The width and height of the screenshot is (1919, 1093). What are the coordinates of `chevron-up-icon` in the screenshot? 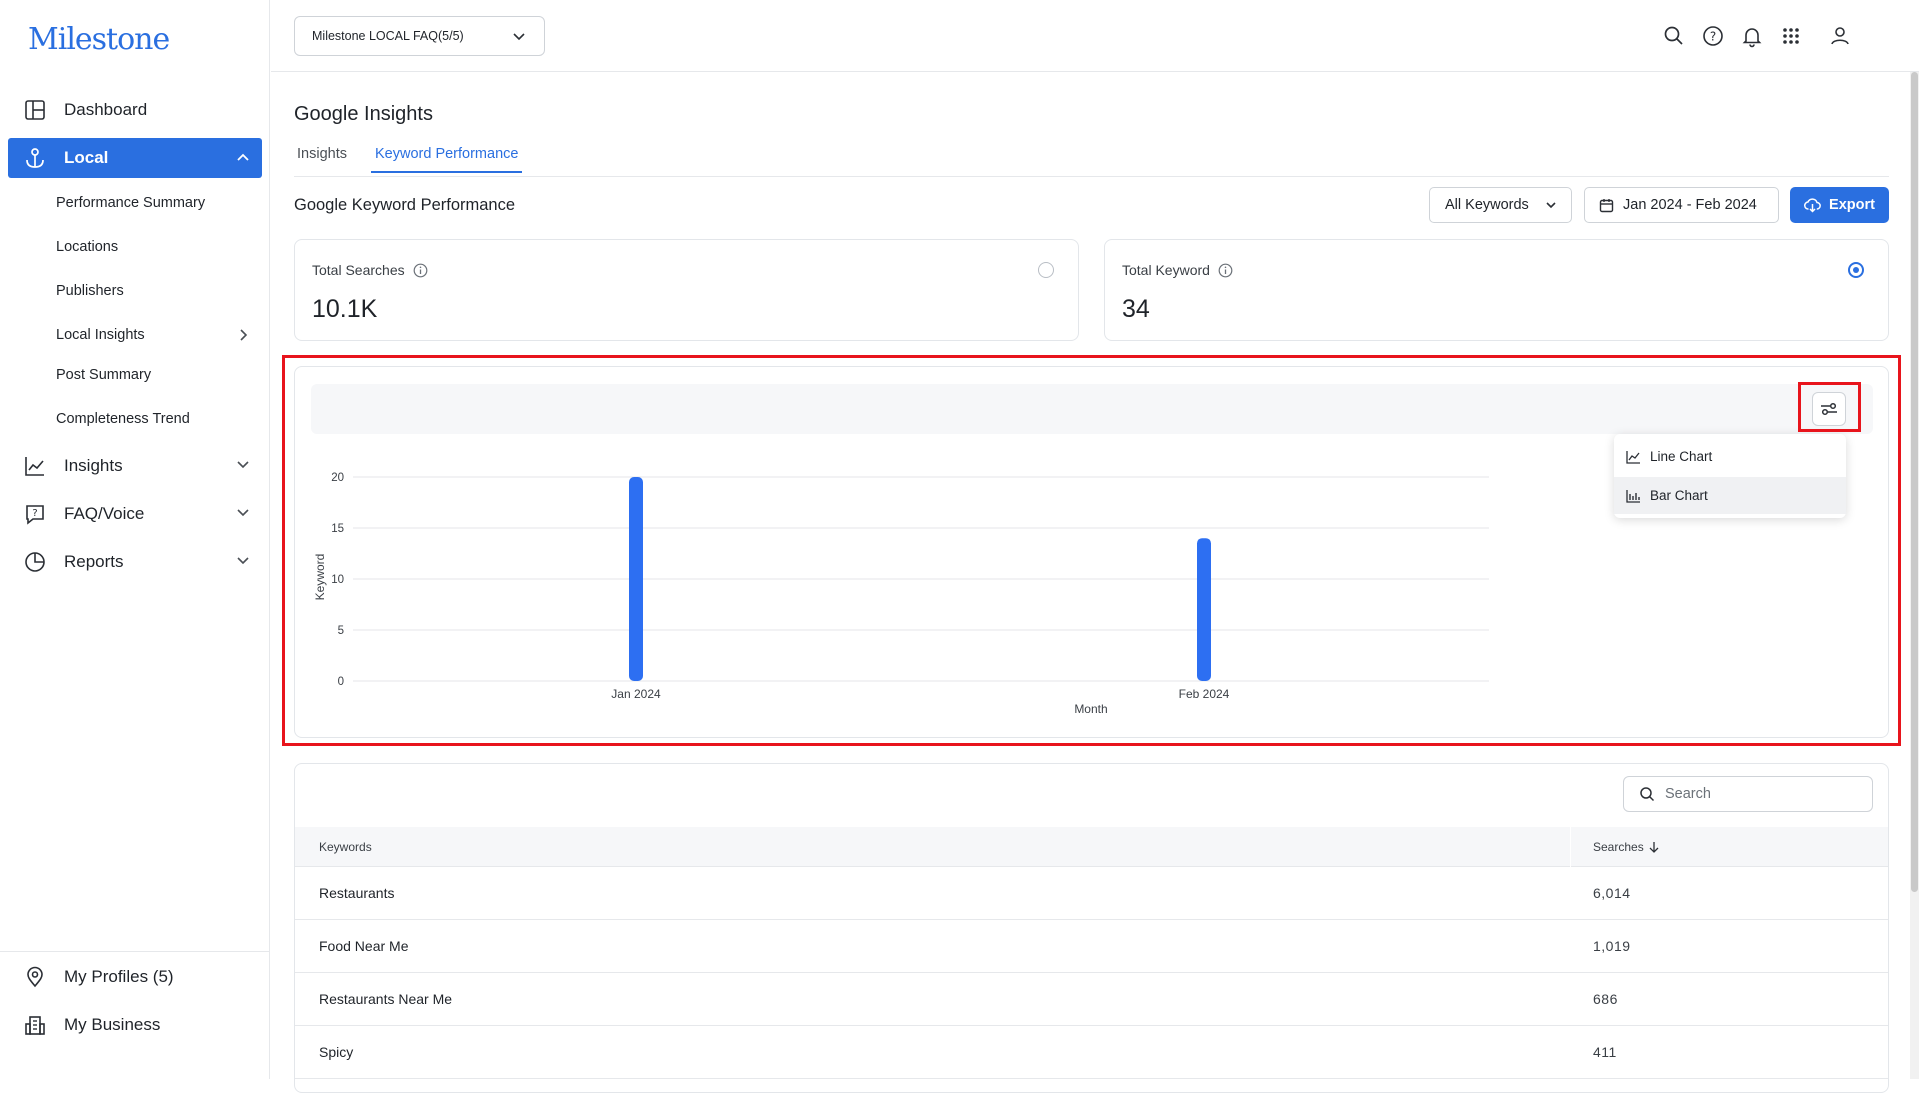 It's located at (243, 157).